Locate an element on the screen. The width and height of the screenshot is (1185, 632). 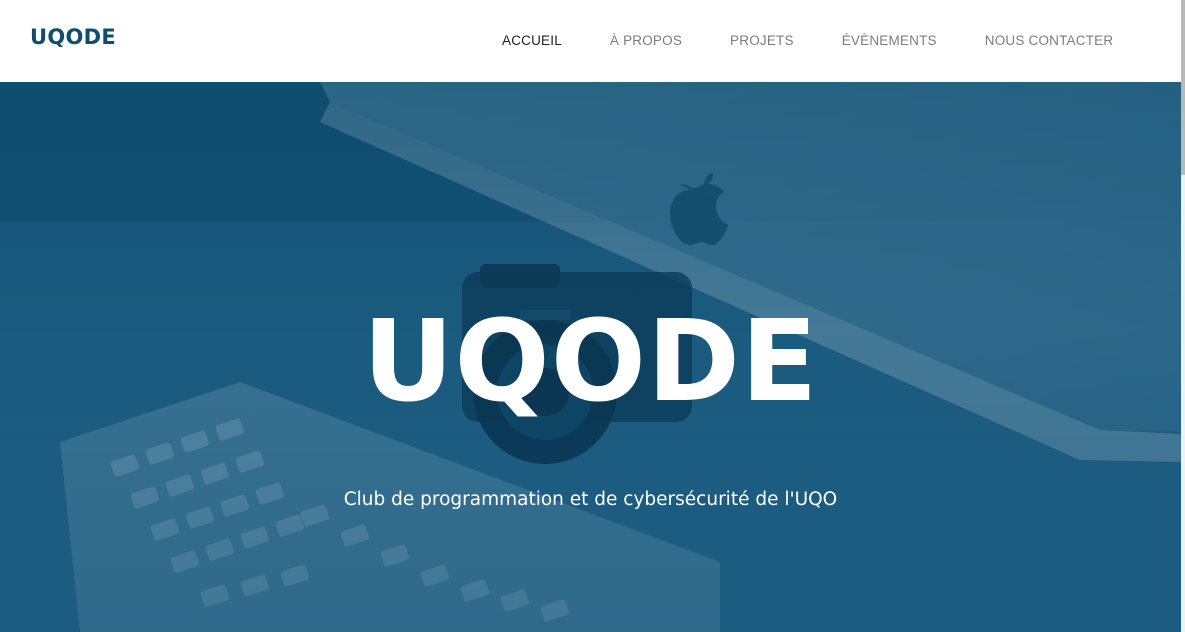
brand-logo-link: UQODE is located at coordinates (73, 37).